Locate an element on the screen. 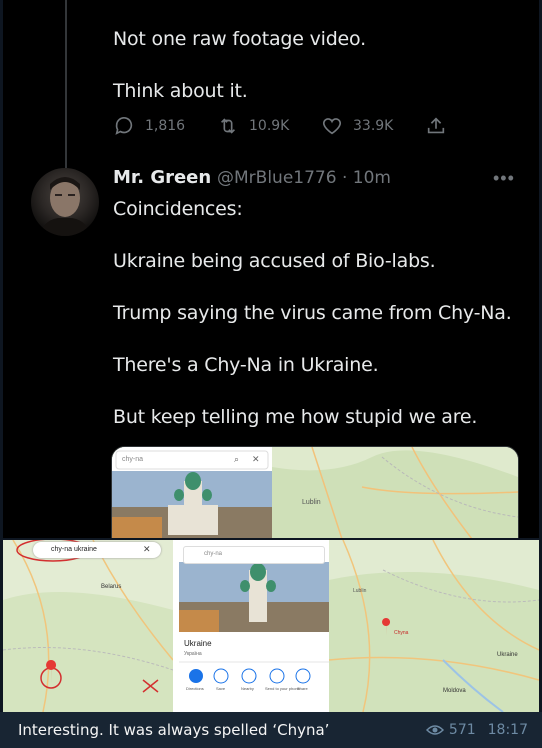 This screenshot has height=748, width=542. author-name: Mr. Green is located at coordinates (162, 177).